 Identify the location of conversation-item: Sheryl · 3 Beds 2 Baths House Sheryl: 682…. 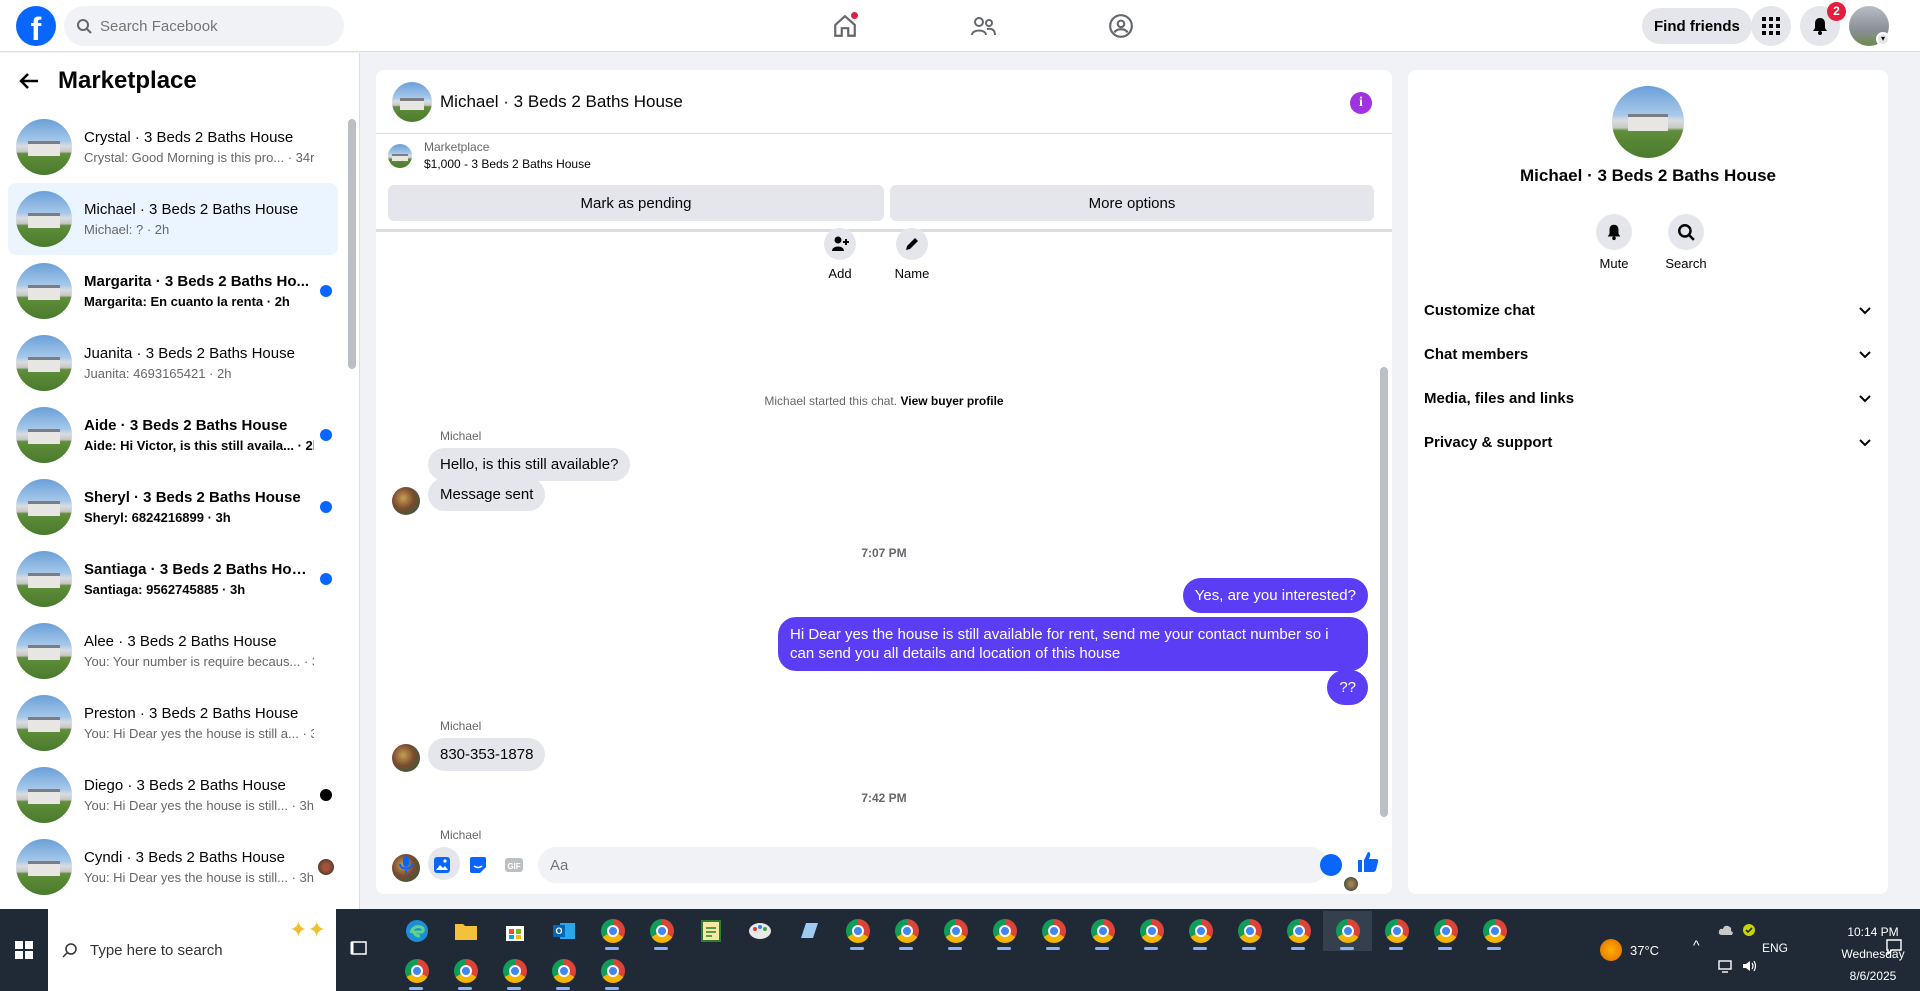
(173, 507).